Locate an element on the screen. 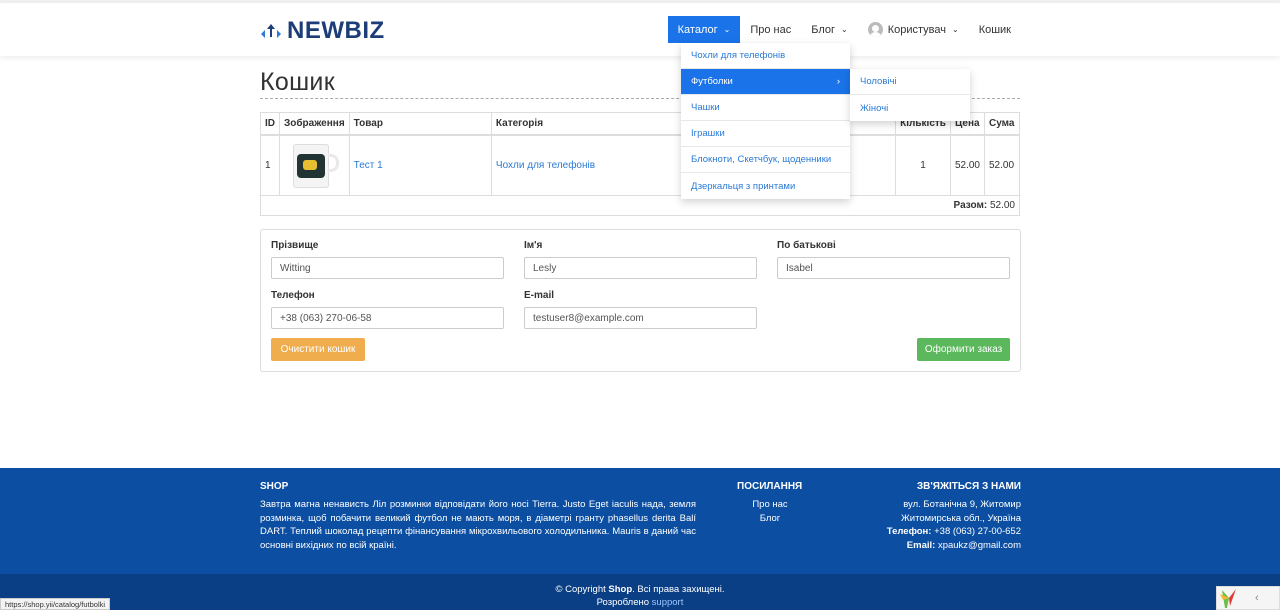 The image size is (1280, 615). footer-link-about: Про нас is located at coordinates (770, 505).